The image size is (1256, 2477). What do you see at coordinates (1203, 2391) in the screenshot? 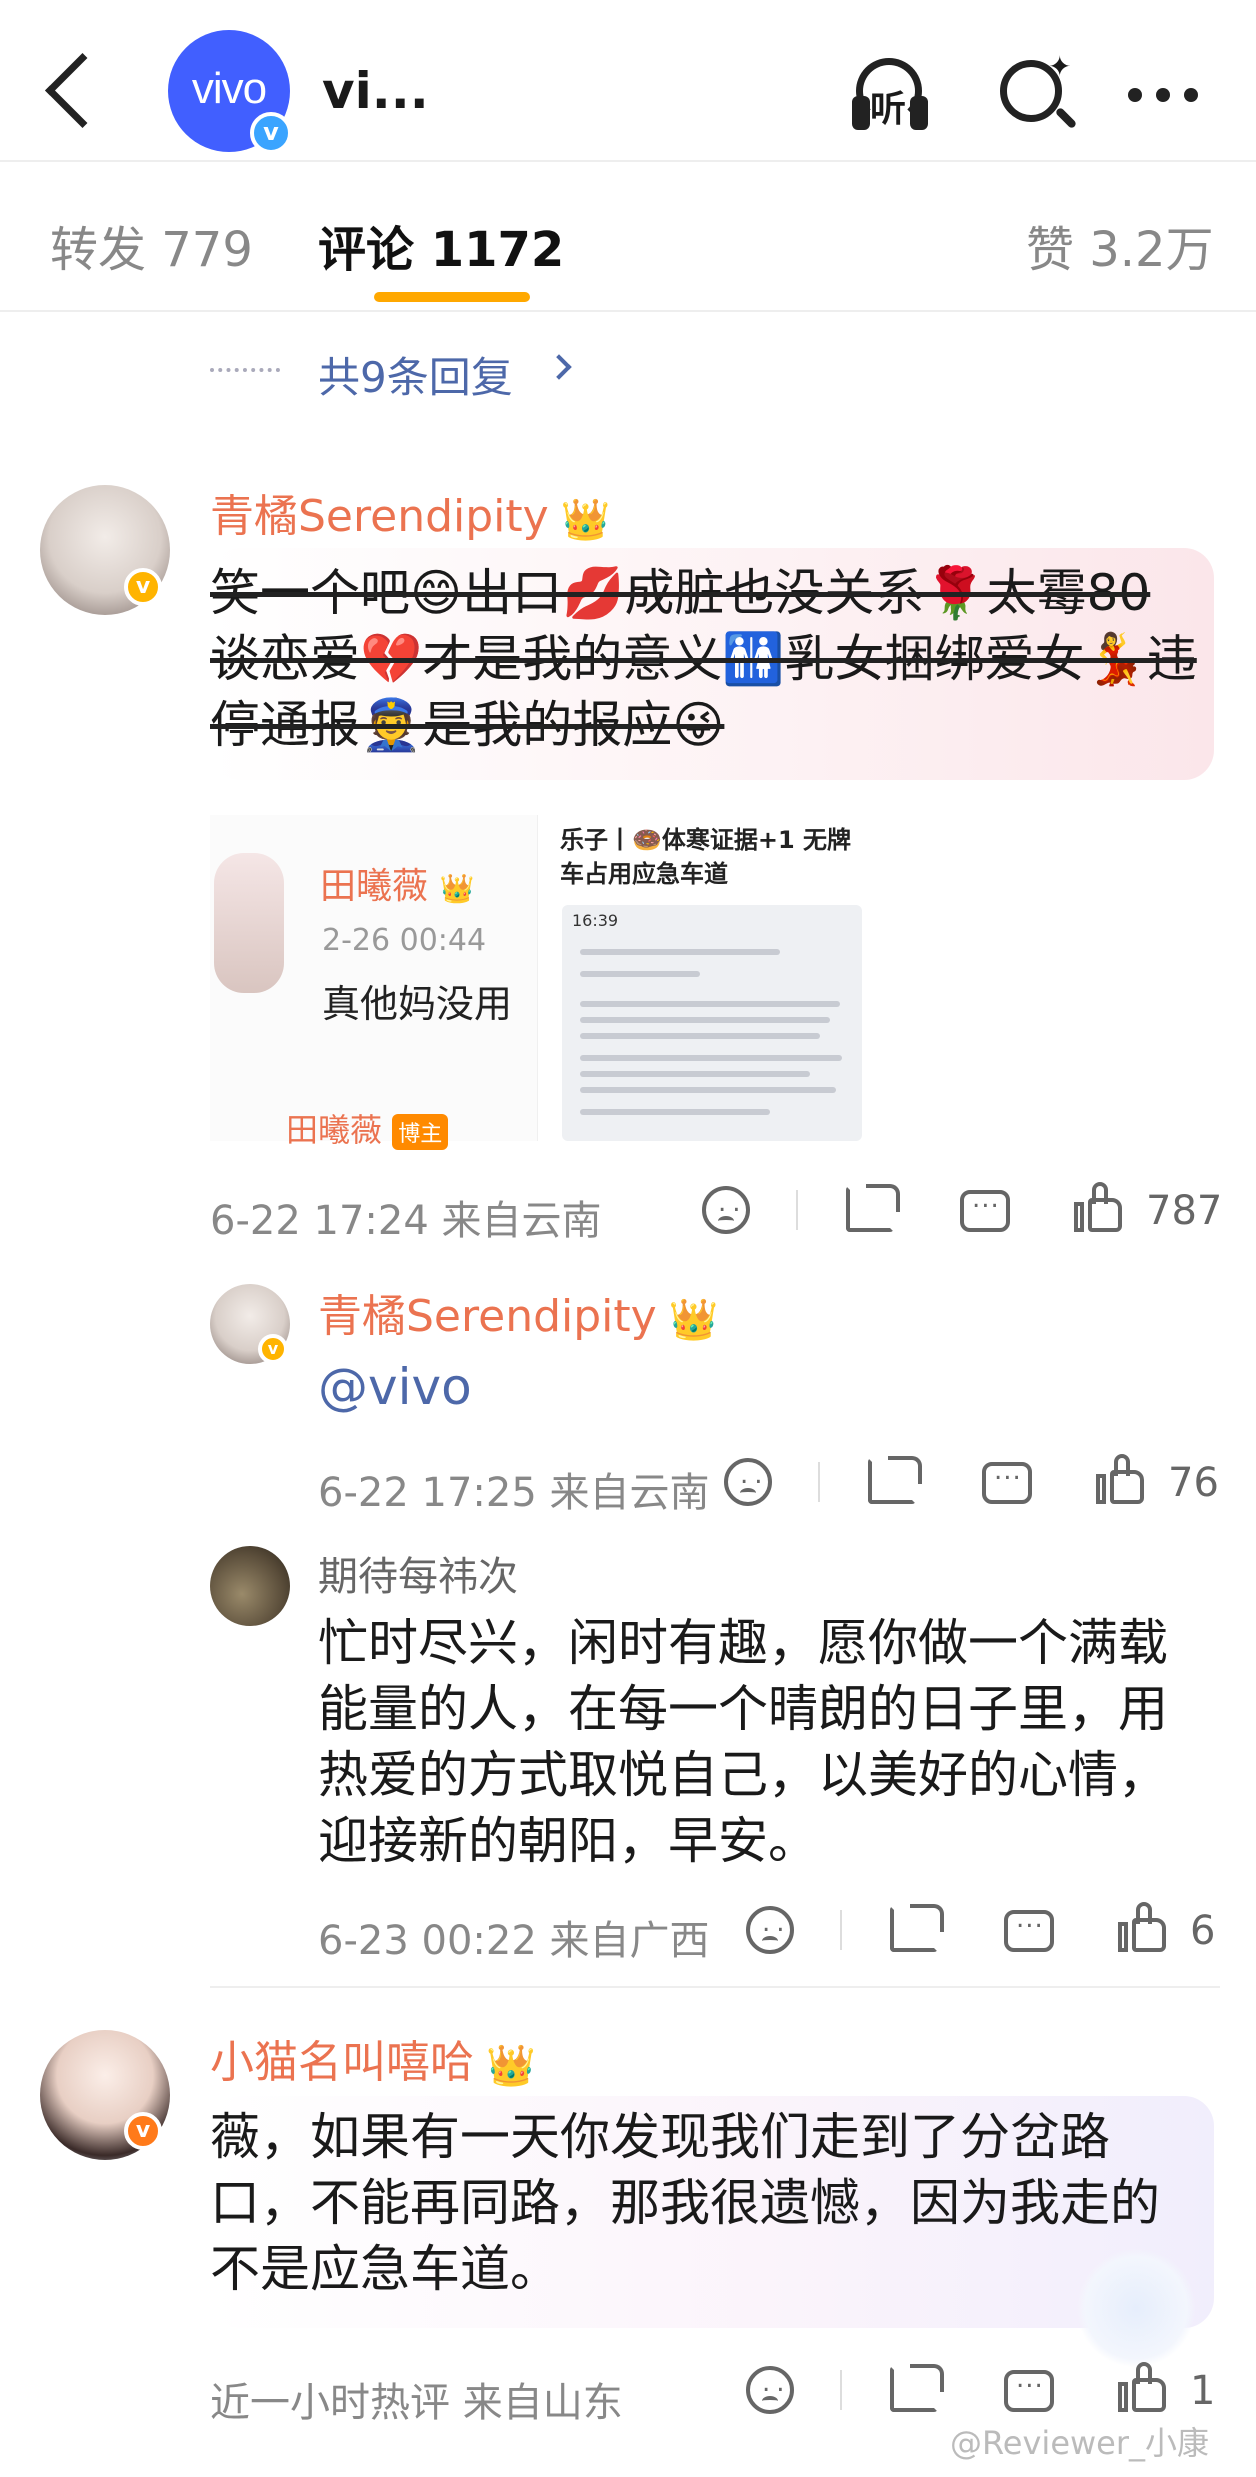
I see `like-count: 1` at bounding box center [1203, 2391].